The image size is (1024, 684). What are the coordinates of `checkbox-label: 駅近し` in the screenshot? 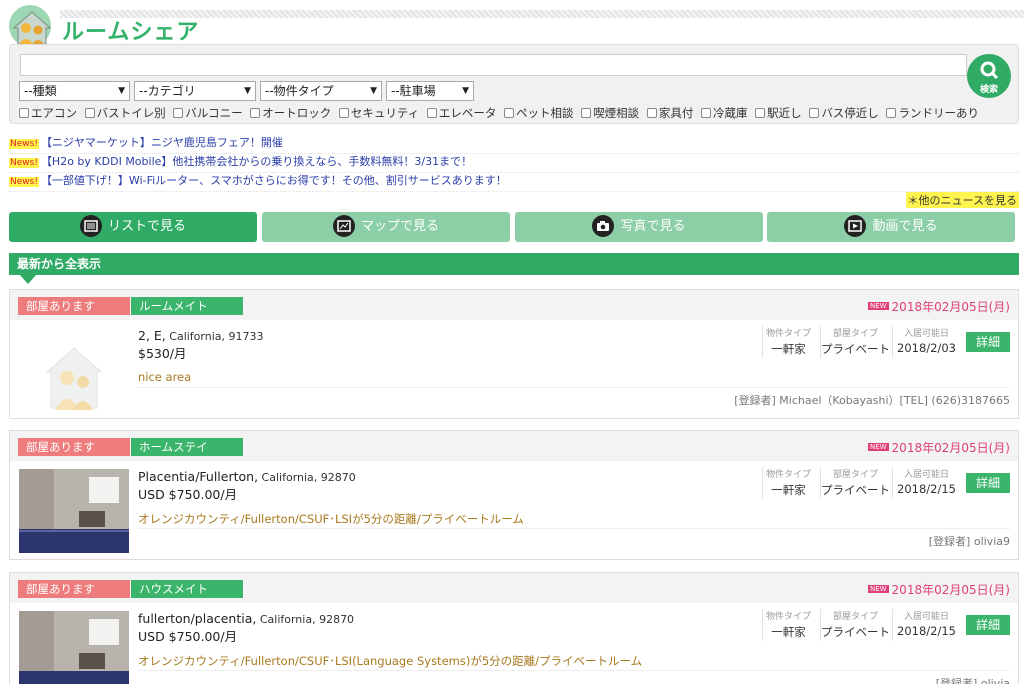 It's located at (784, 113).